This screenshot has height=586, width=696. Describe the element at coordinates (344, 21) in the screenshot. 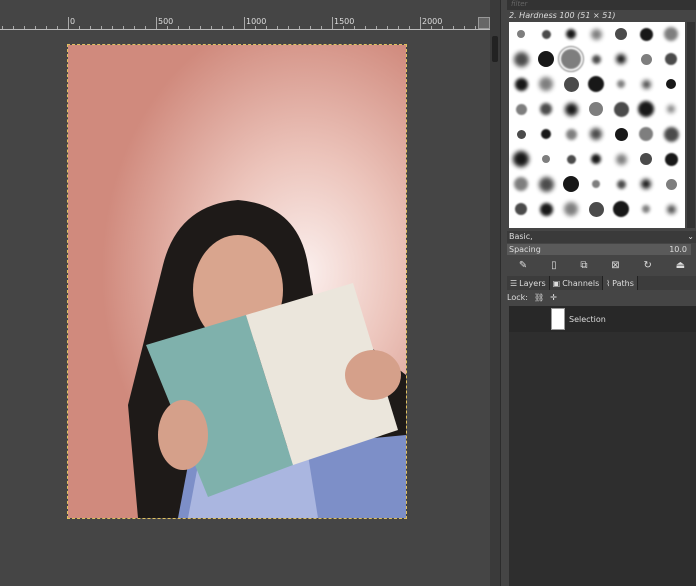

I see `ruler-label: 1500` at that location.